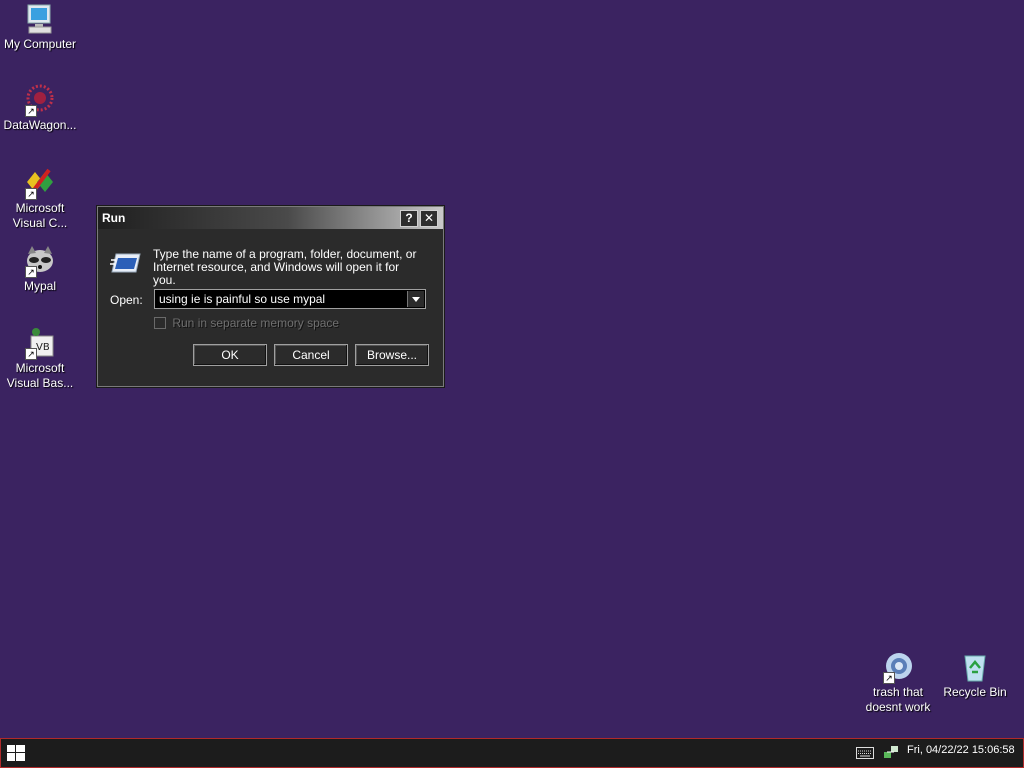 This screenshot has width=1024, height=768. I want to click on desktop-icon-mypal: ↗ Mypal, so click(40, 269).